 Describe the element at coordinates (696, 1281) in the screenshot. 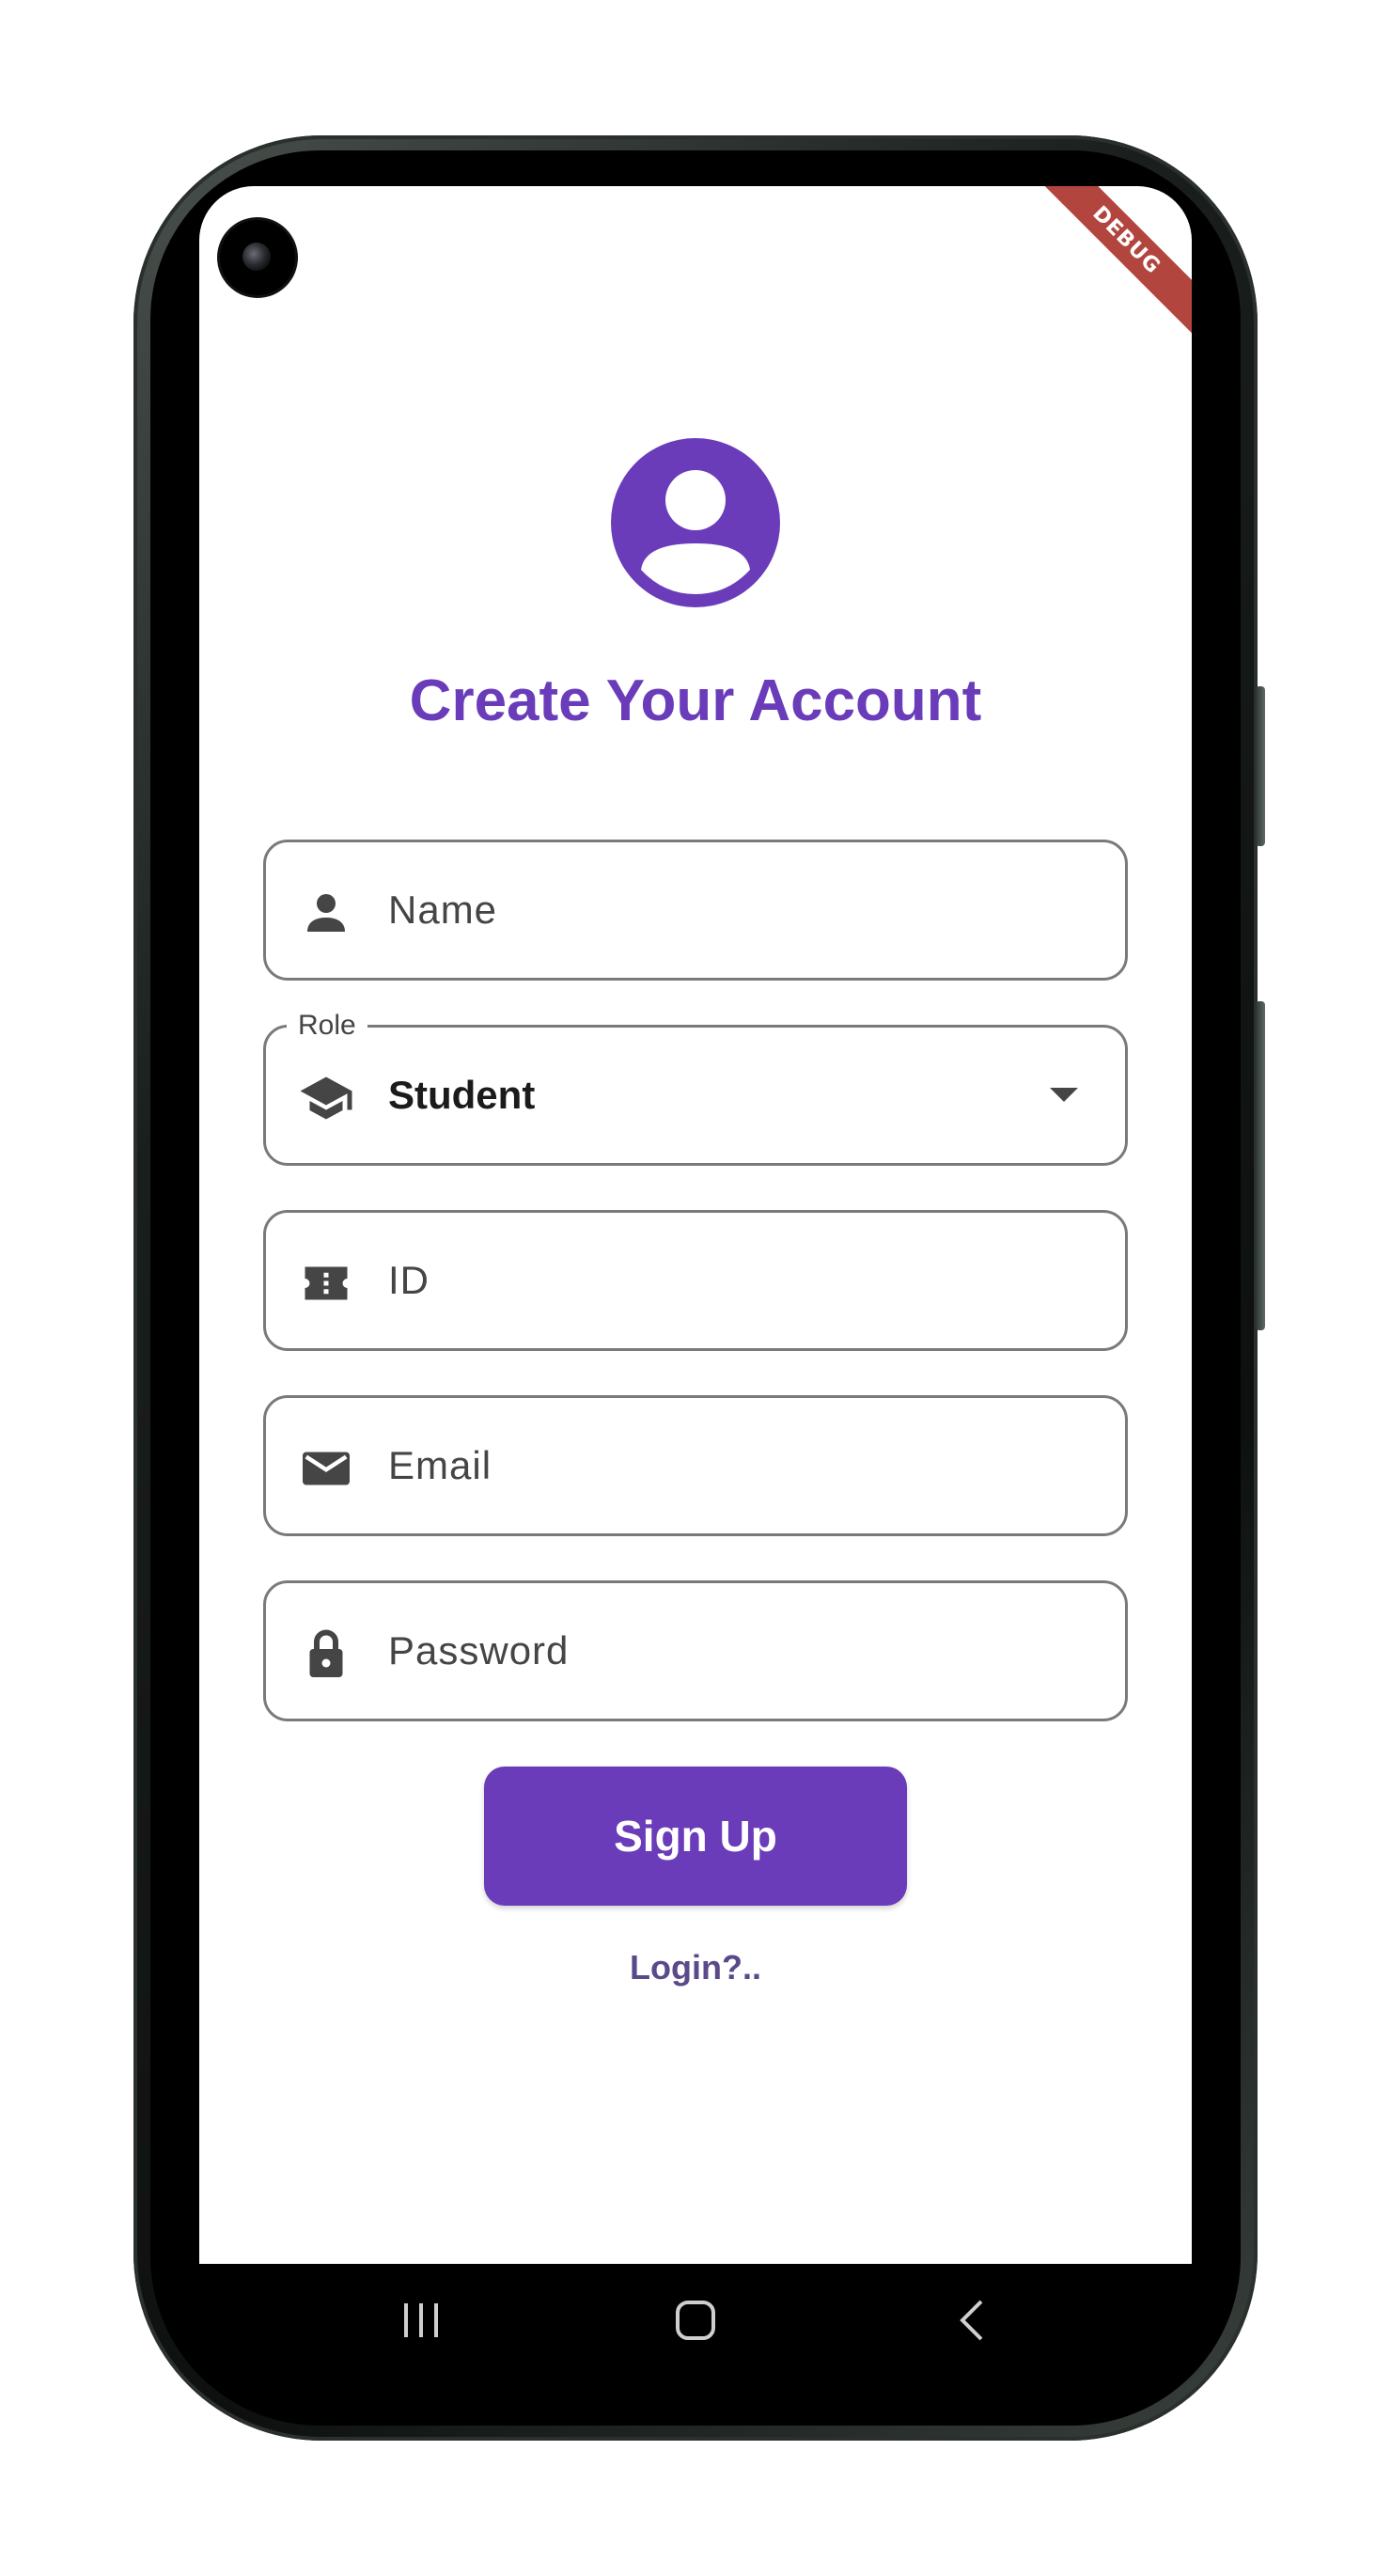

I see `id-field: ID` at that location.